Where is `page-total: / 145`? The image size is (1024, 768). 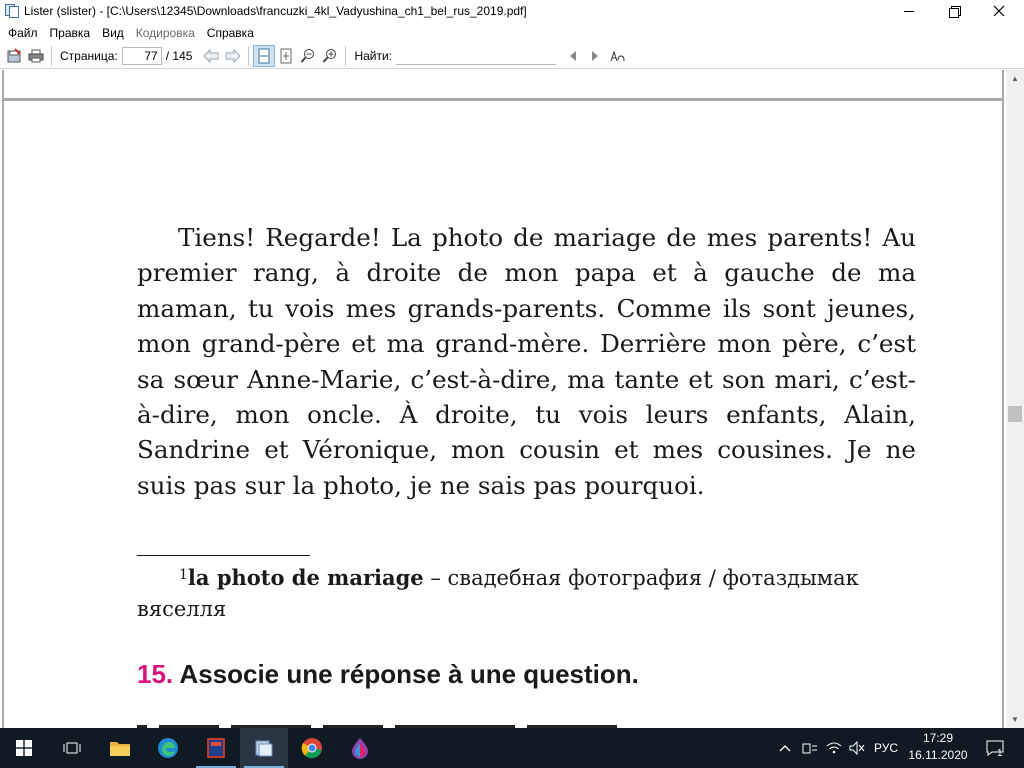 page-total: / 145 is located at coordinates (179, 55).